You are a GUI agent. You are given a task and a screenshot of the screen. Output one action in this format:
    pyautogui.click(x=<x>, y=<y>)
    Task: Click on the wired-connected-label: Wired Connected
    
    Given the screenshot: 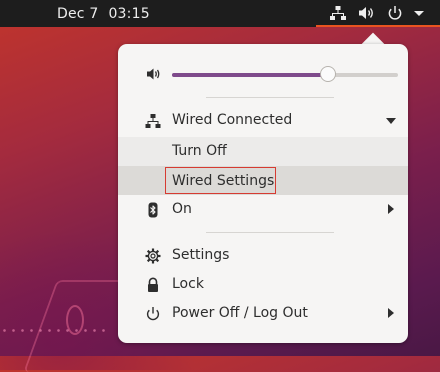 What is the action you would take?
    pyautogui.click(x=232, y=120)
    